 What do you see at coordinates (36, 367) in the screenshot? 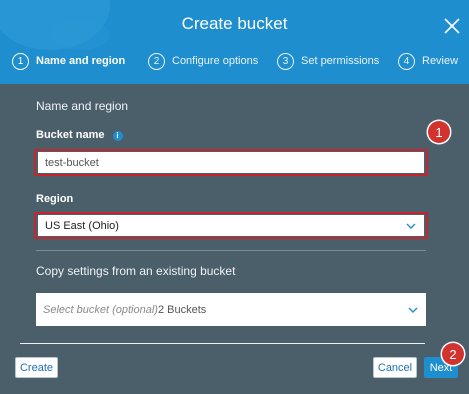
I see `create-button: Create` at bounding box center [36, 367].